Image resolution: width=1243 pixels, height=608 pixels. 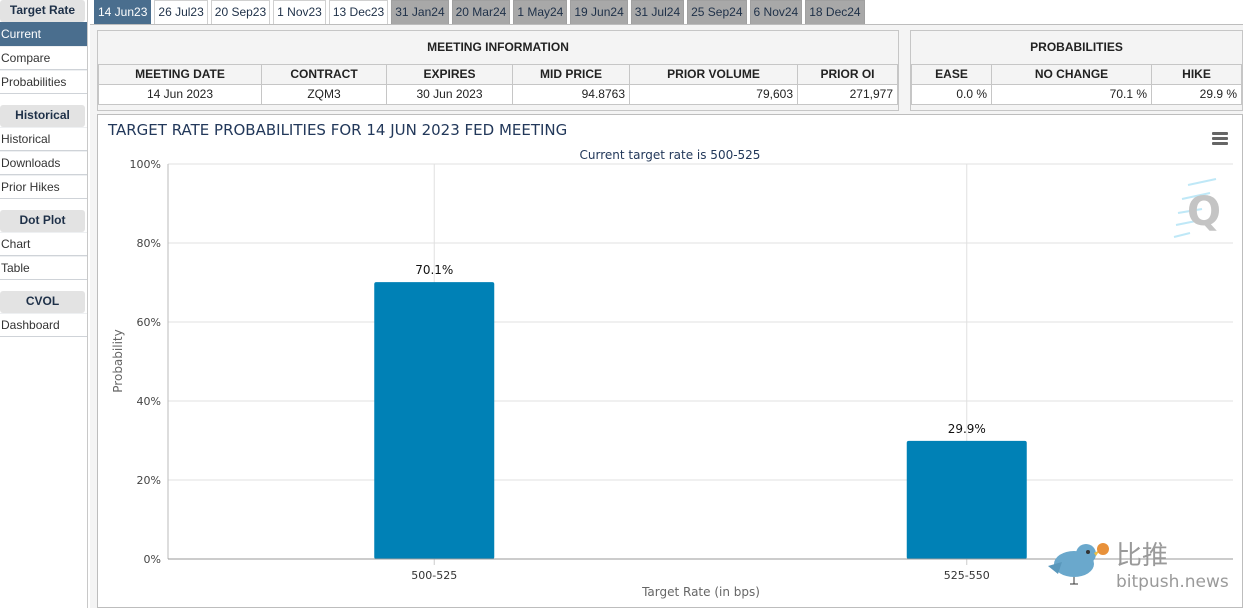 I want to click on sidebar-section-cvol: CVOL, so click(x=42, y=302).